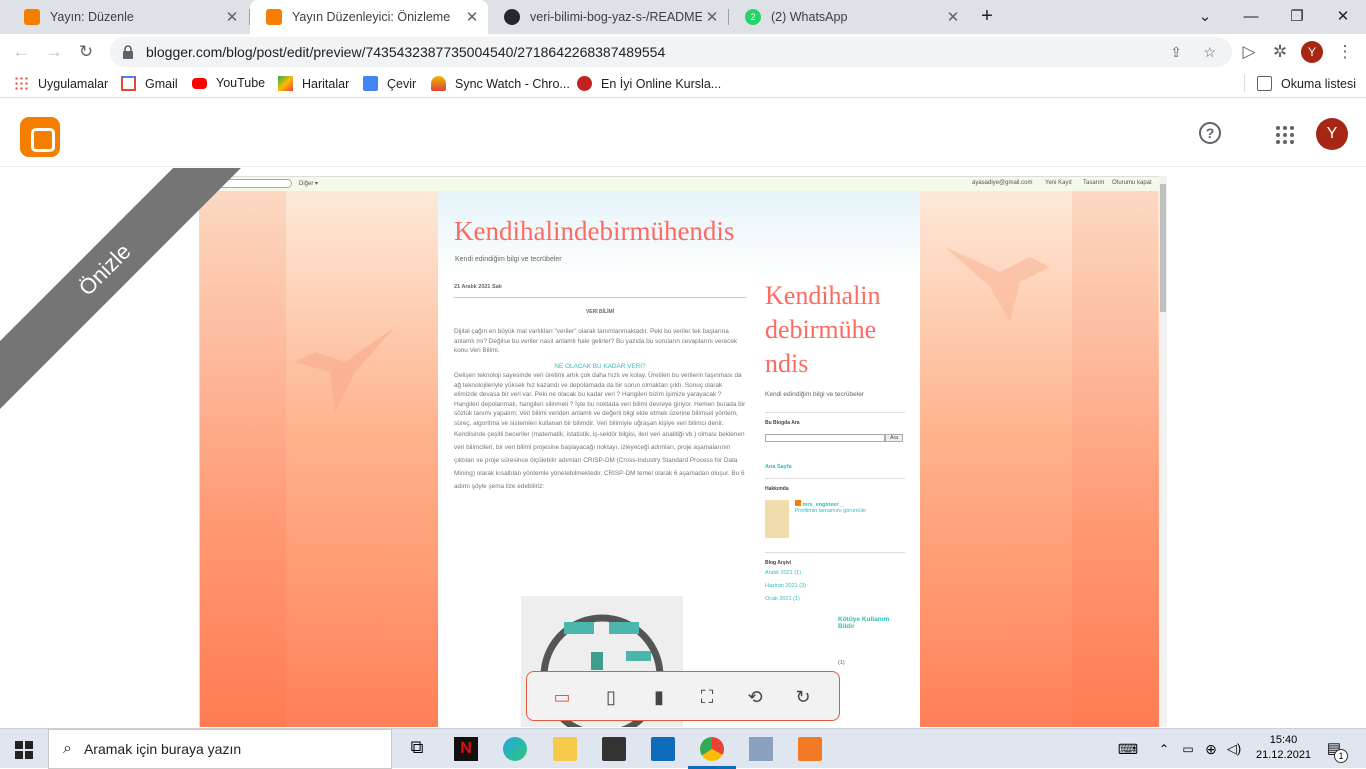 Image resolution: width=1366 pixels, height=769 pixels. Describe the element at coordinates (1128, 749) in the screenshot. I see `keyboard-icon: ⌨` at that location.